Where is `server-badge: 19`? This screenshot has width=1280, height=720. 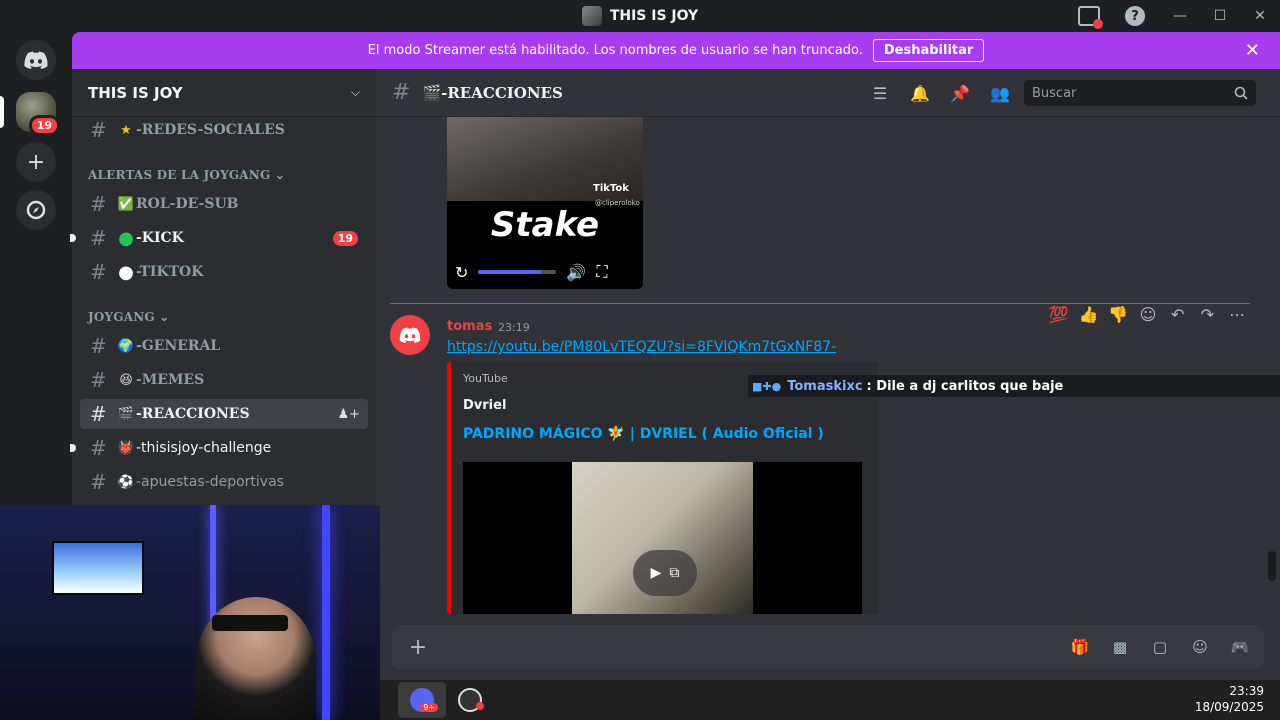 server-badge: 19 is located at coordinates (44, 125).